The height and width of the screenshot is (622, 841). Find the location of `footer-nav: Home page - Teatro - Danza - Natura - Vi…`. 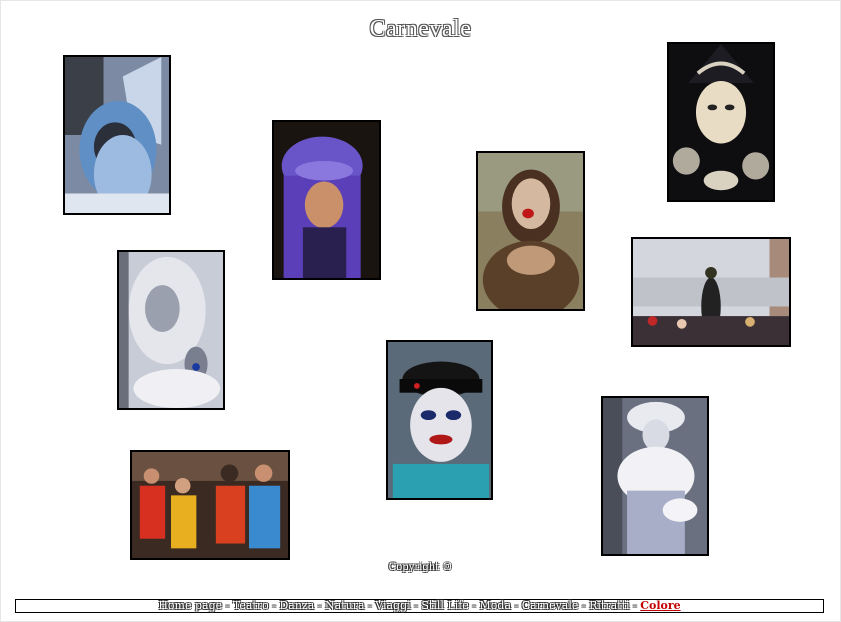

footer-nav: Home page - Teatro - Danza - Natura - Vi… is located at coordinates (419, 606).